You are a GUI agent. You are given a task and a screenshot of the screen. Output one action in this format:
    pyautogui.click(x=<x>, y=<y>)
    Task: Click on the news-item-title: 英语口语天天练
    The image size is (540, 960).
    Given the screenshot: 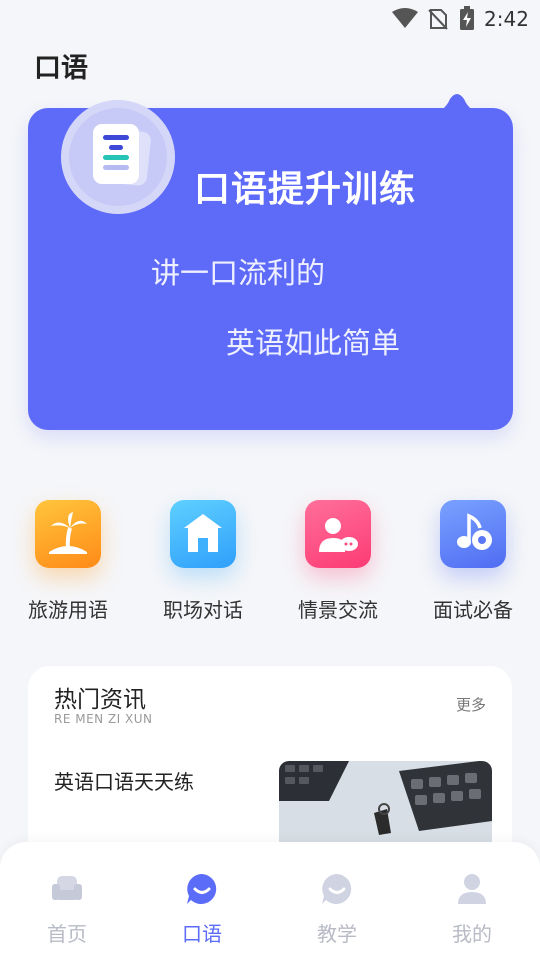 What is the action you would take?
    pyautogui.click(x=124, y=780)
    